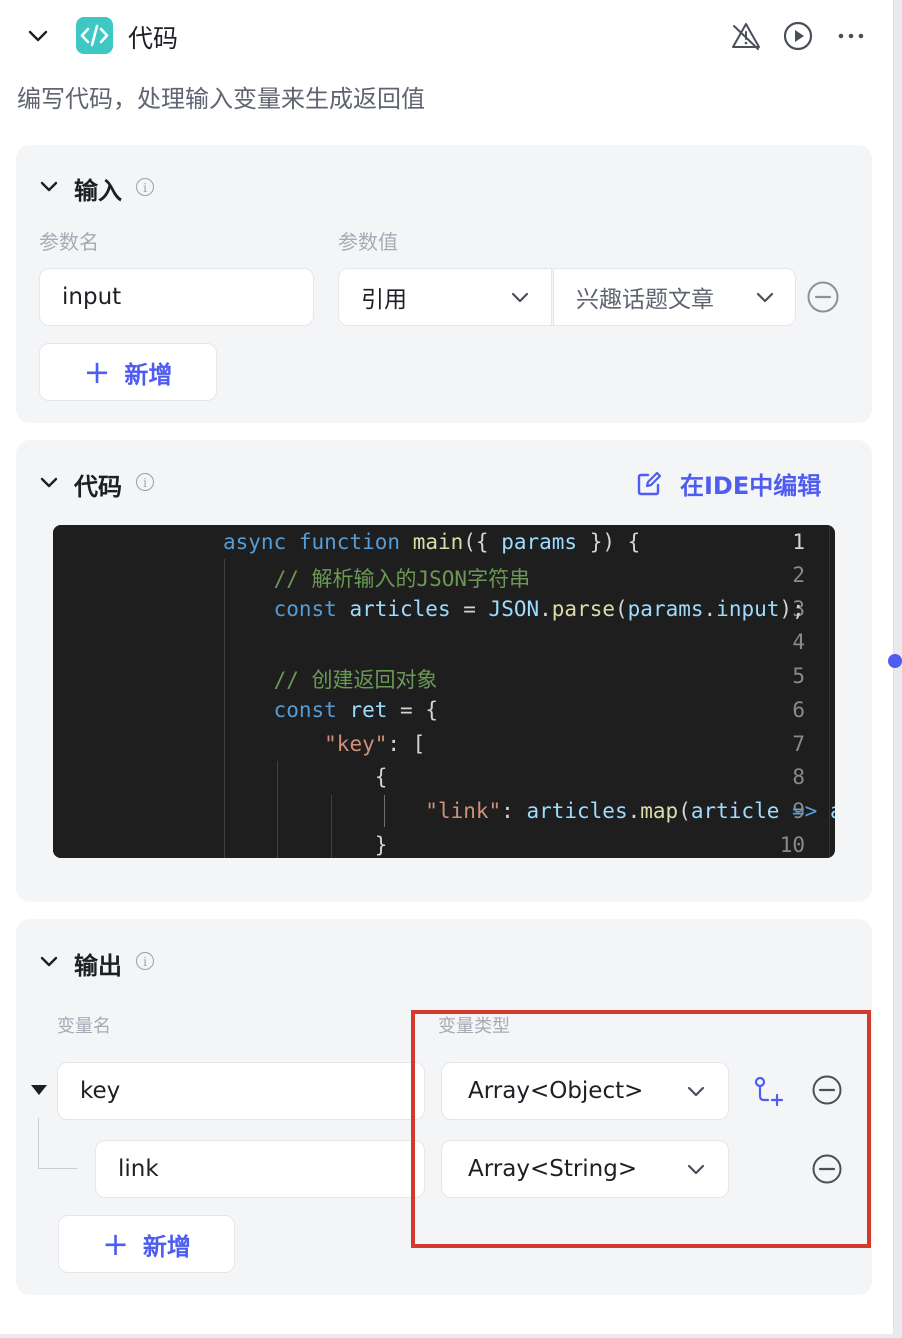 The image size is (902, 1338). What do you see at coordinates (798, 676) in the screenshot?
I see `line-number: 5` at bounding box center [798, 676].